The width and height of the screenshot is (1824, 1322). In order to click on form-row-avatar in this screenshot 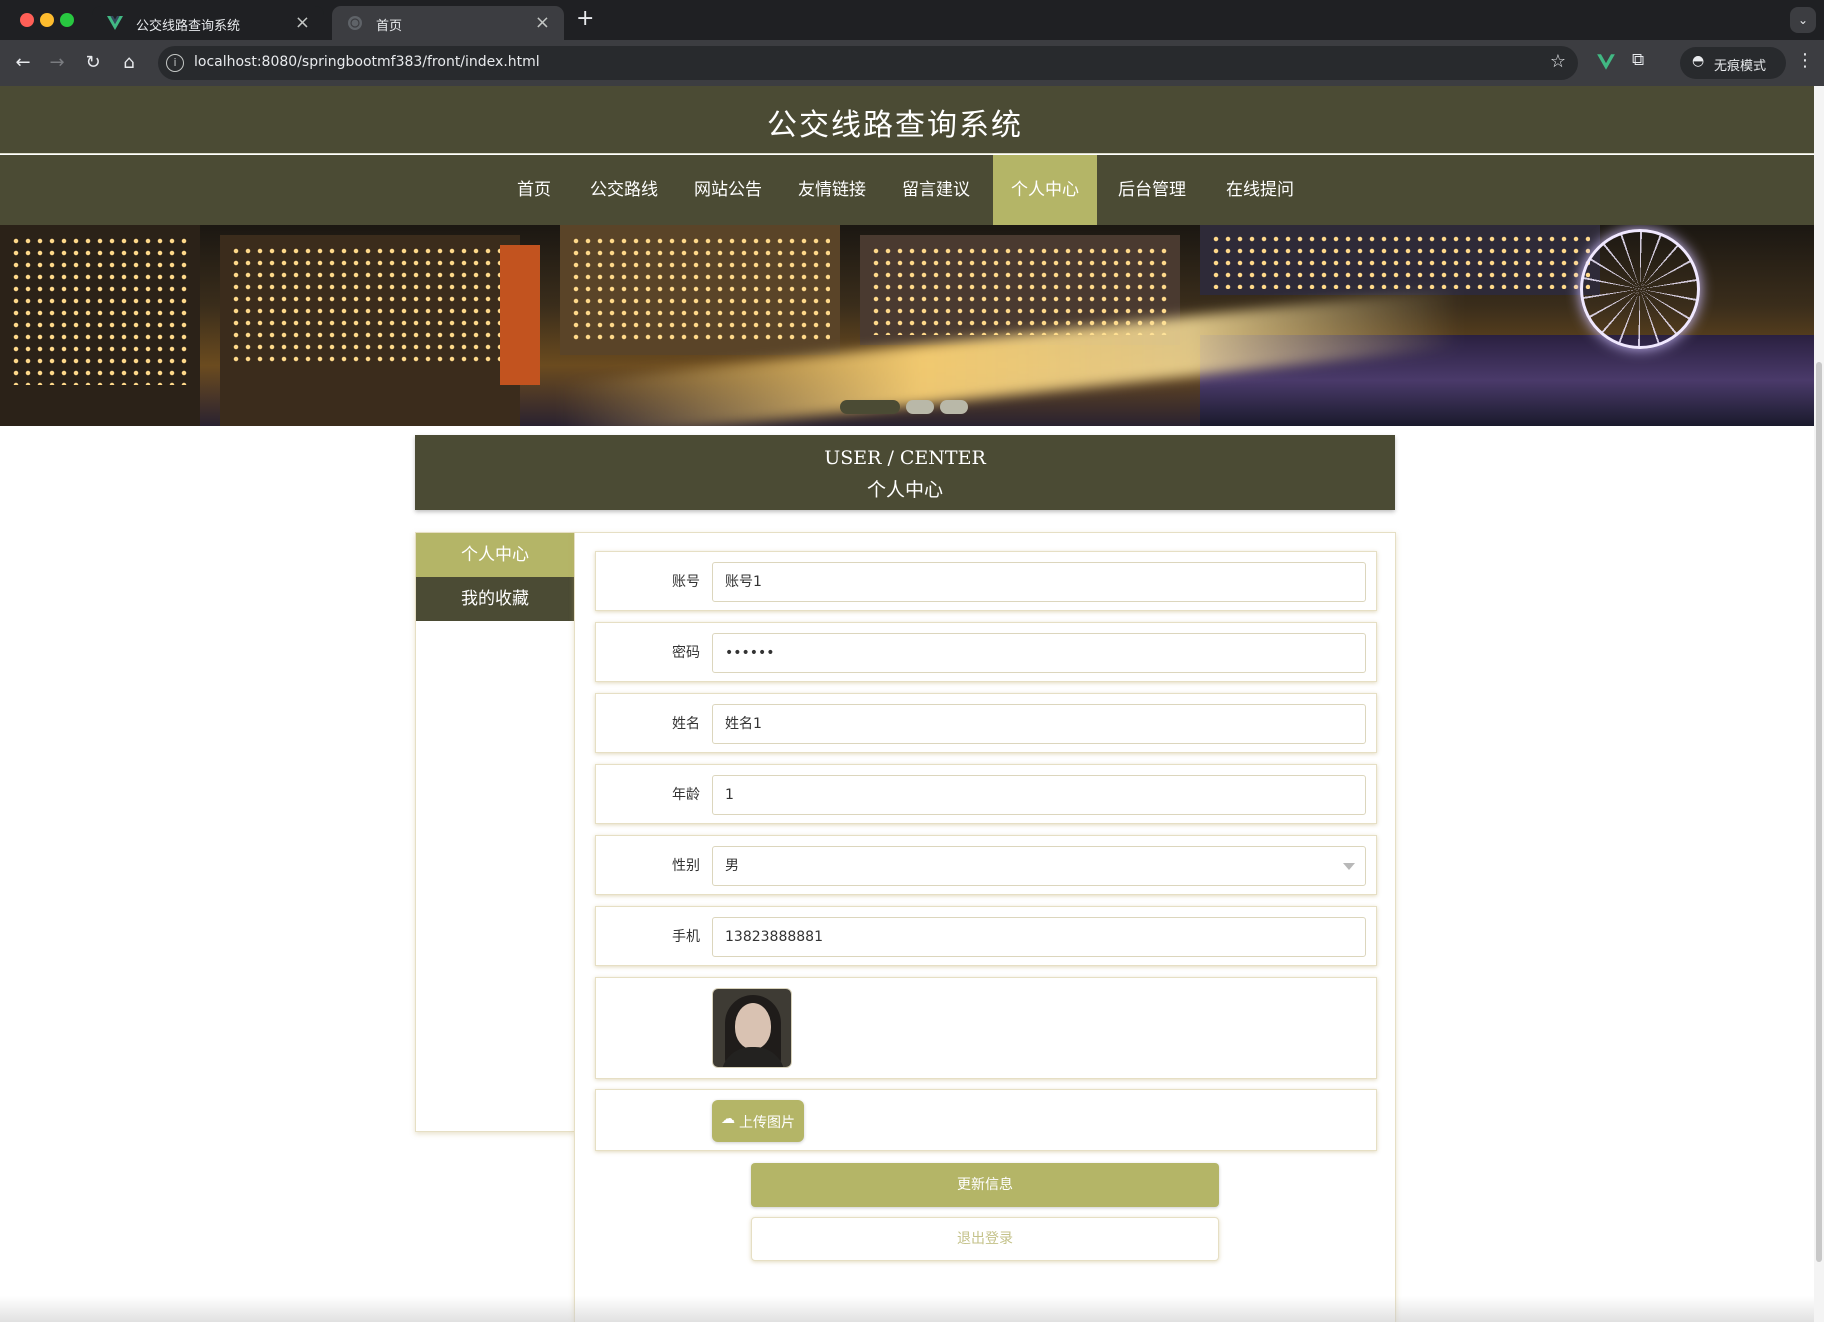, I will do `click(986, 1028)`.